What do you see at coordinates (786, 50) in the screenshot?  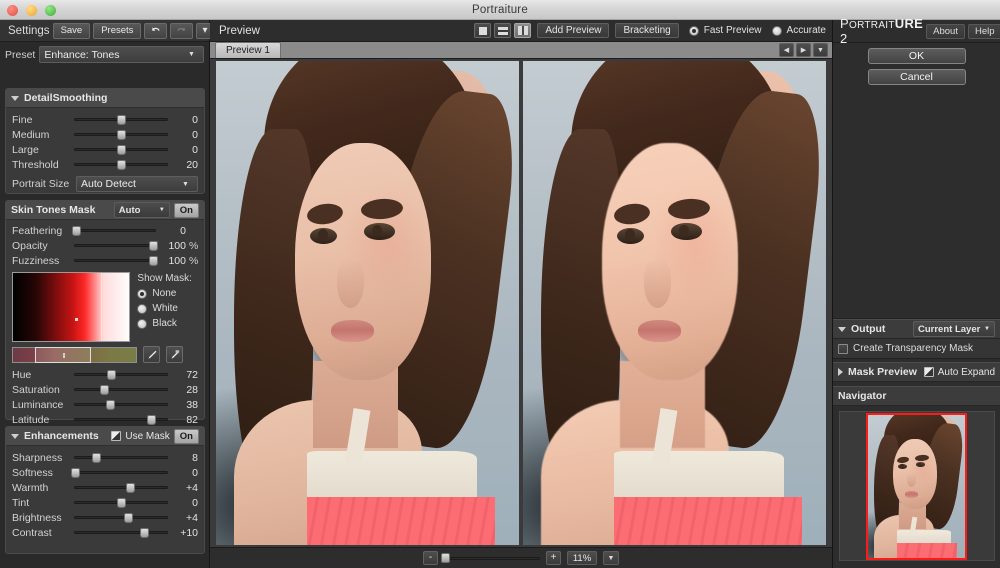 I see `preview-prev-button: ◀` at bounding box center [786, 50].